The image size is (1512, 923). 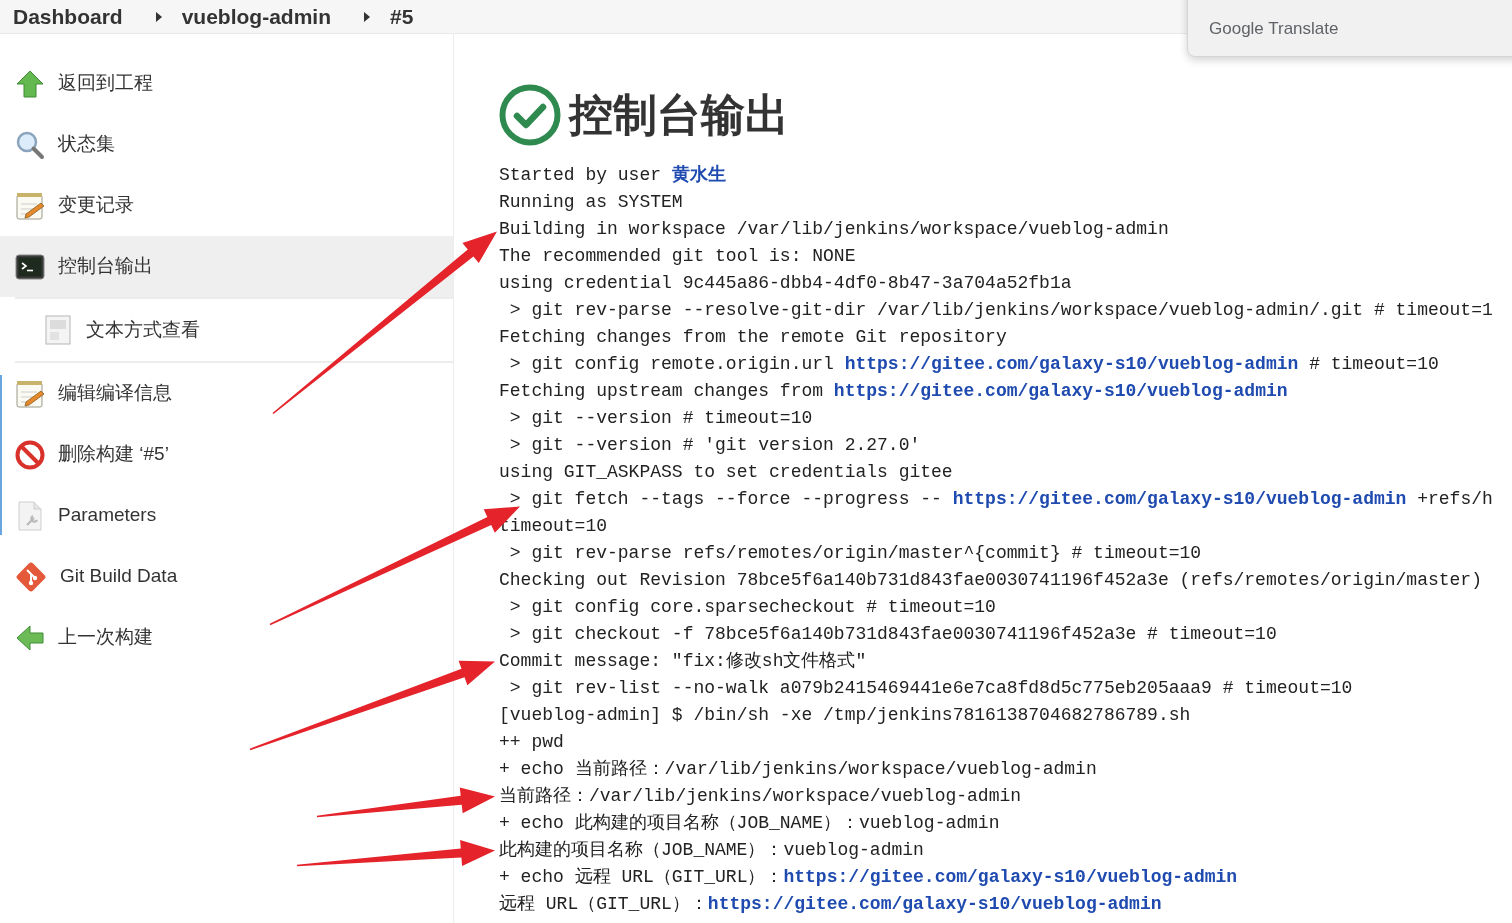 What do you see at coordinates (660, 418) in the screenshot?
I see `console-line: > git --version # timeout=10` at bounding box center [660, 418].